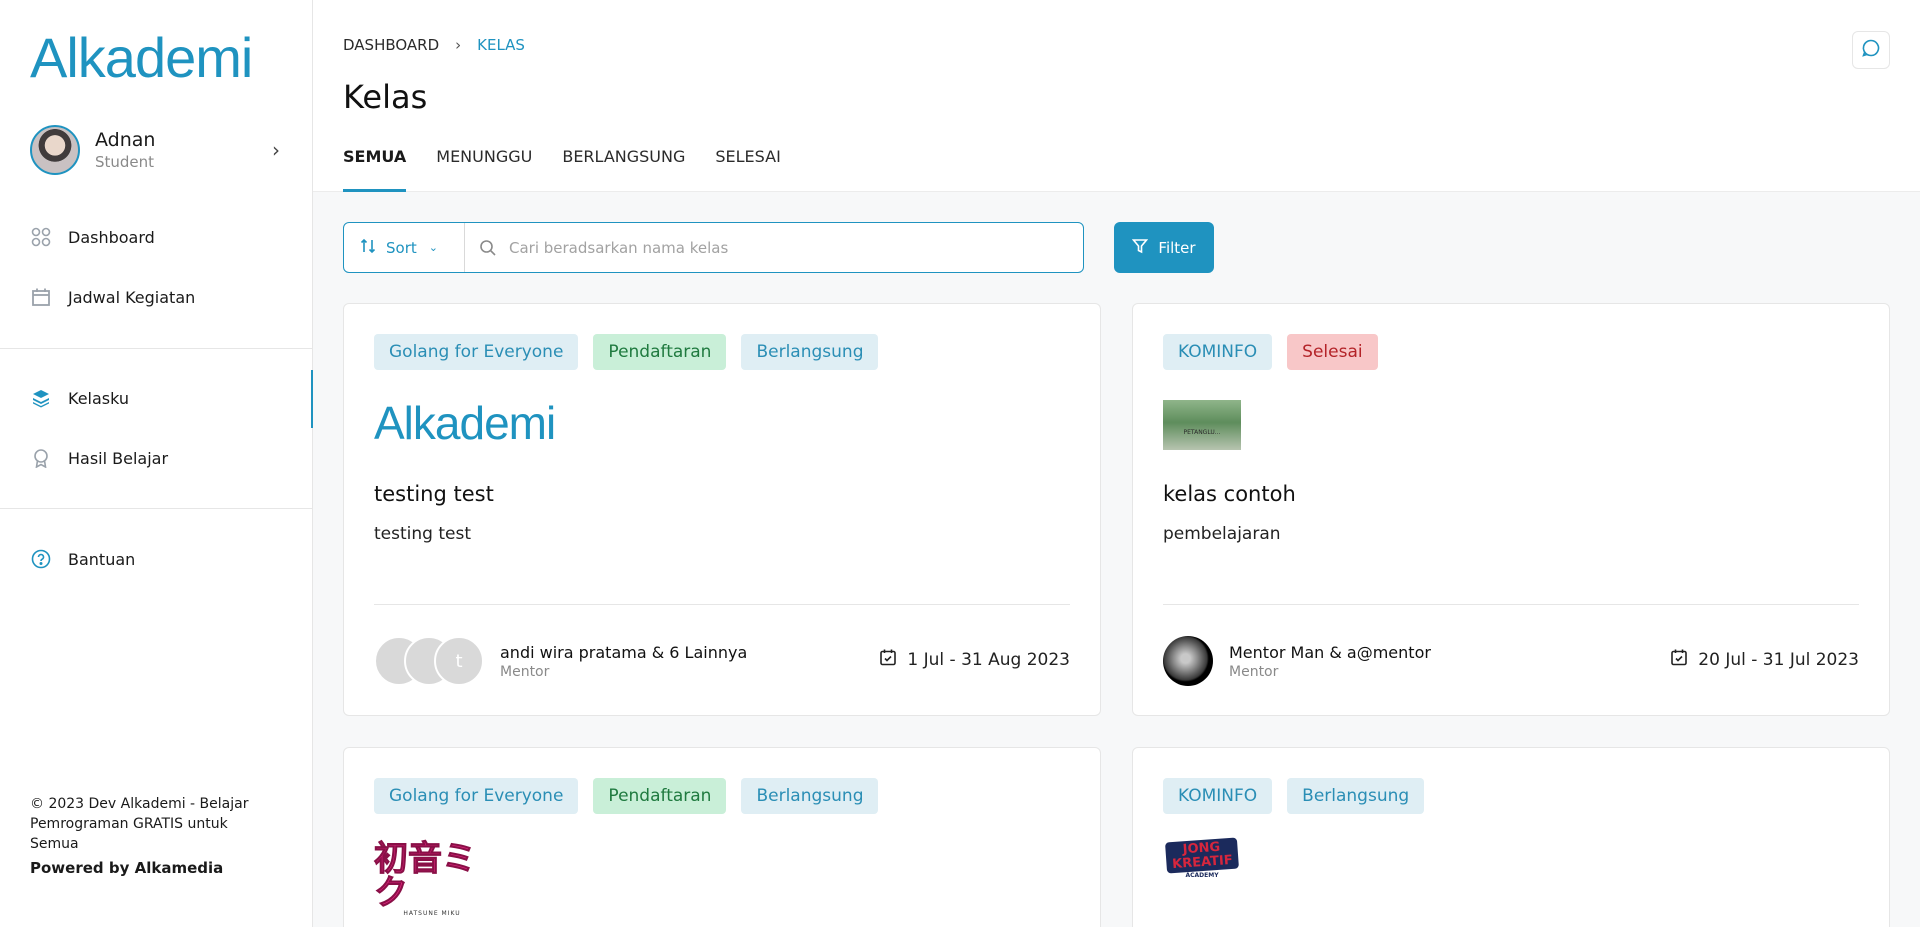  I want to click on breadcrumb: DASHBOARD › KELAS, so click(434, 45).